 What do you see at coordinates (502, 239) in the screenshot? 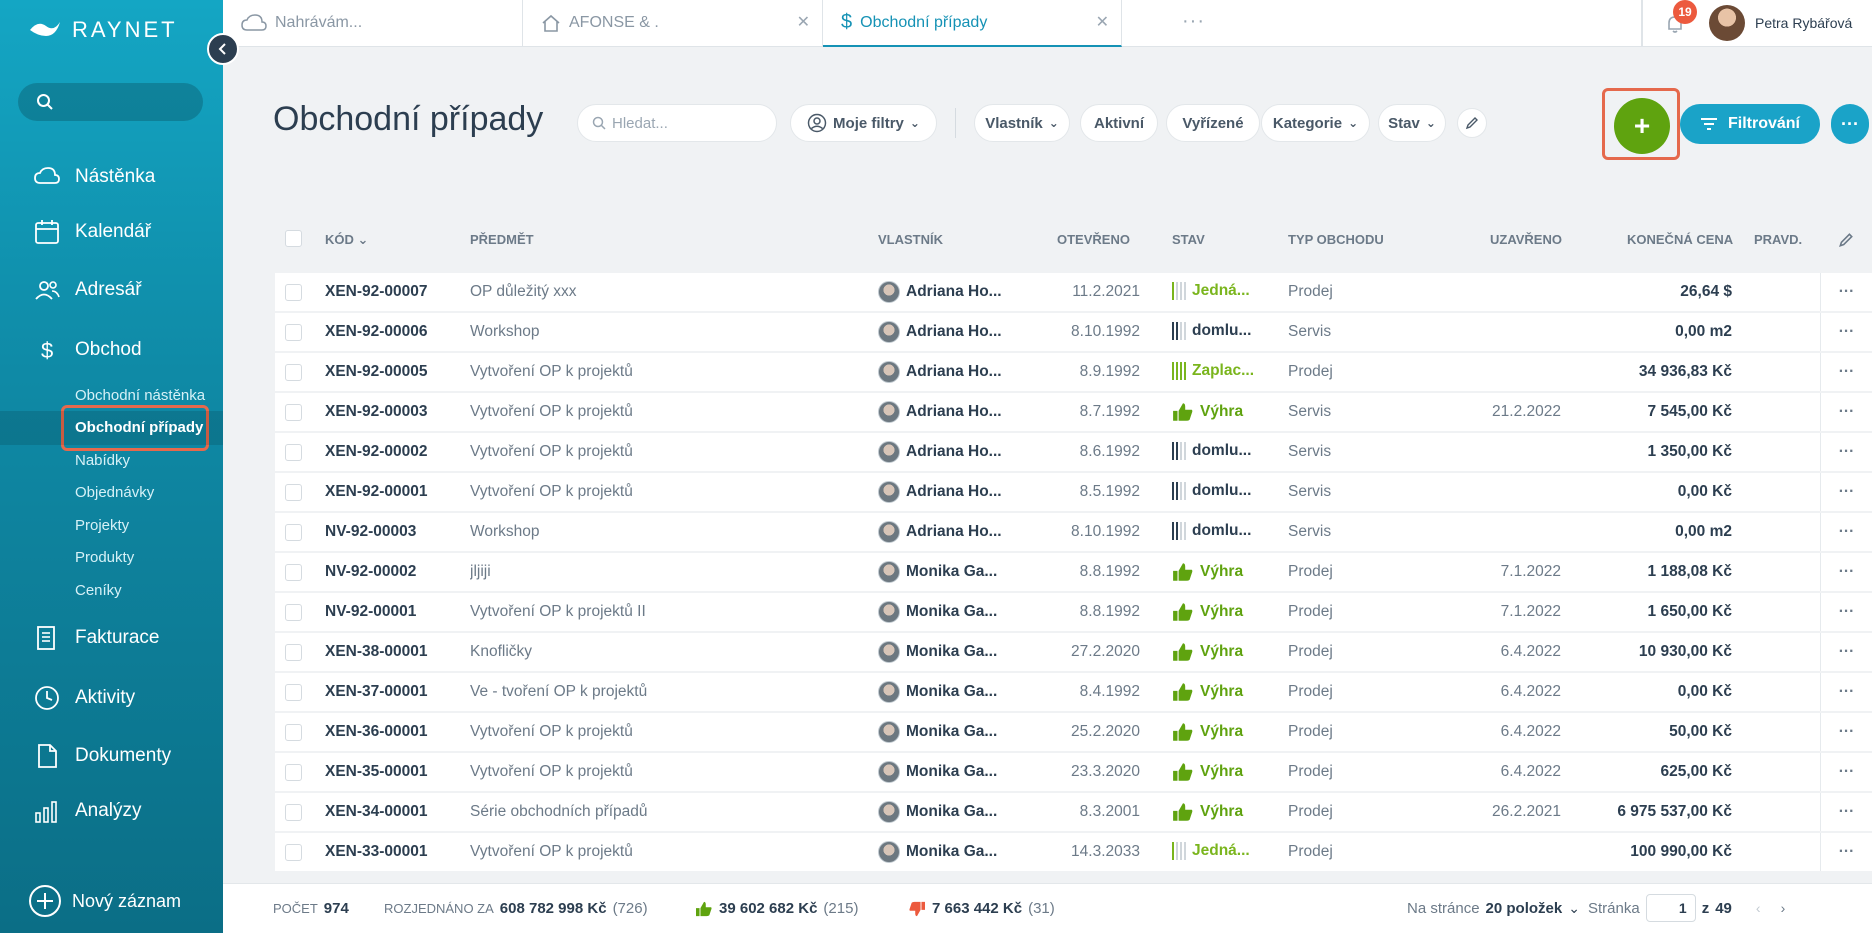
I see `column-header-subject: PŘEDMĚT` at bounding box center [502, 239].